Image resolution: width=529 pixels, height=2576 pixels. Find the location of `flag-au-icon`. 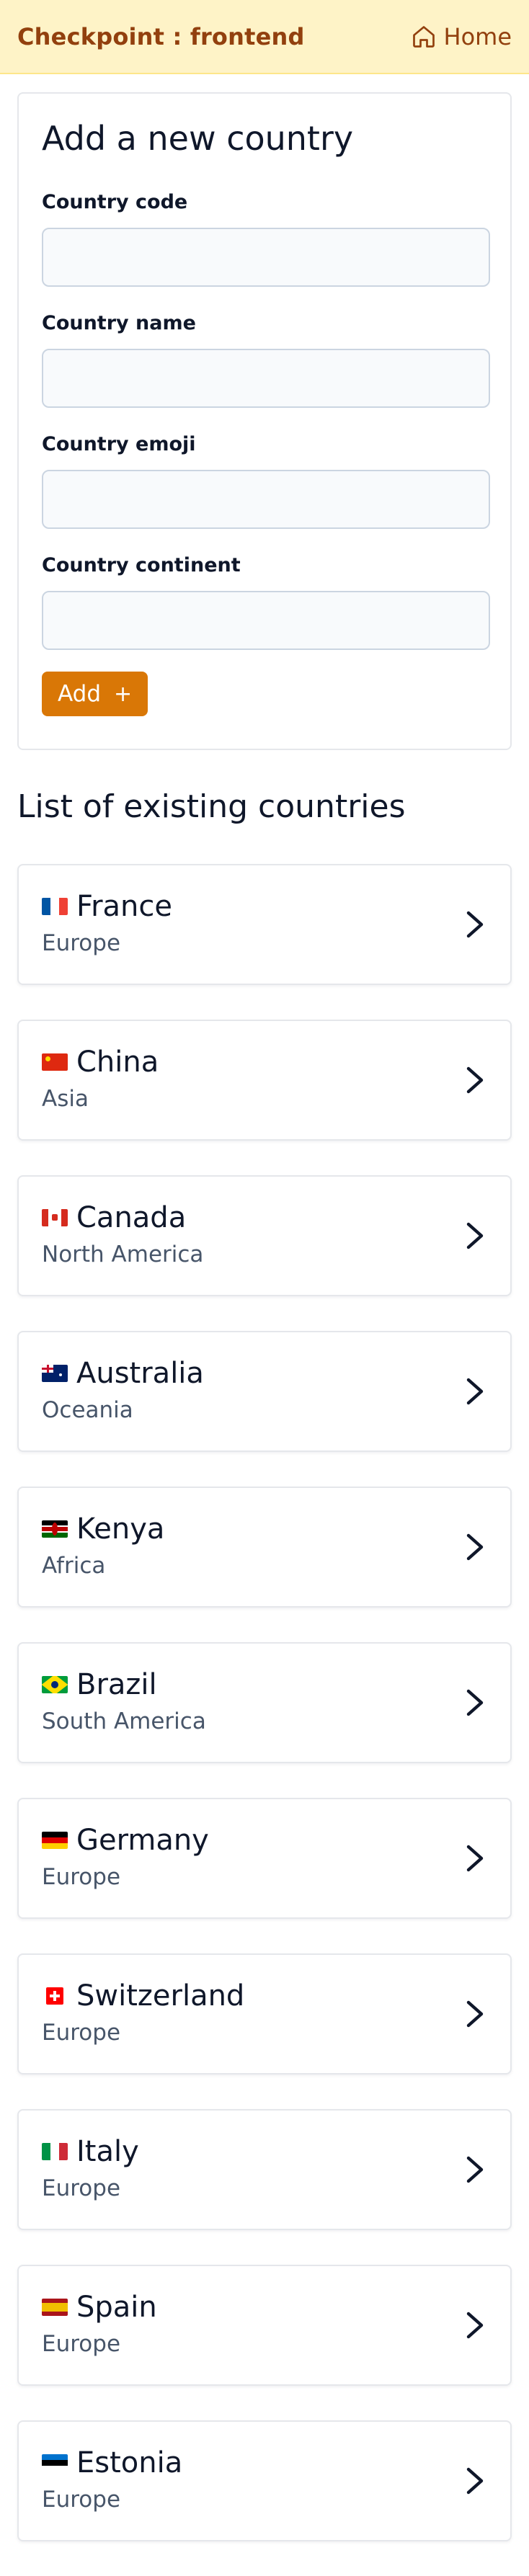

flag-au-icon is located at coordinates (55, 1373).